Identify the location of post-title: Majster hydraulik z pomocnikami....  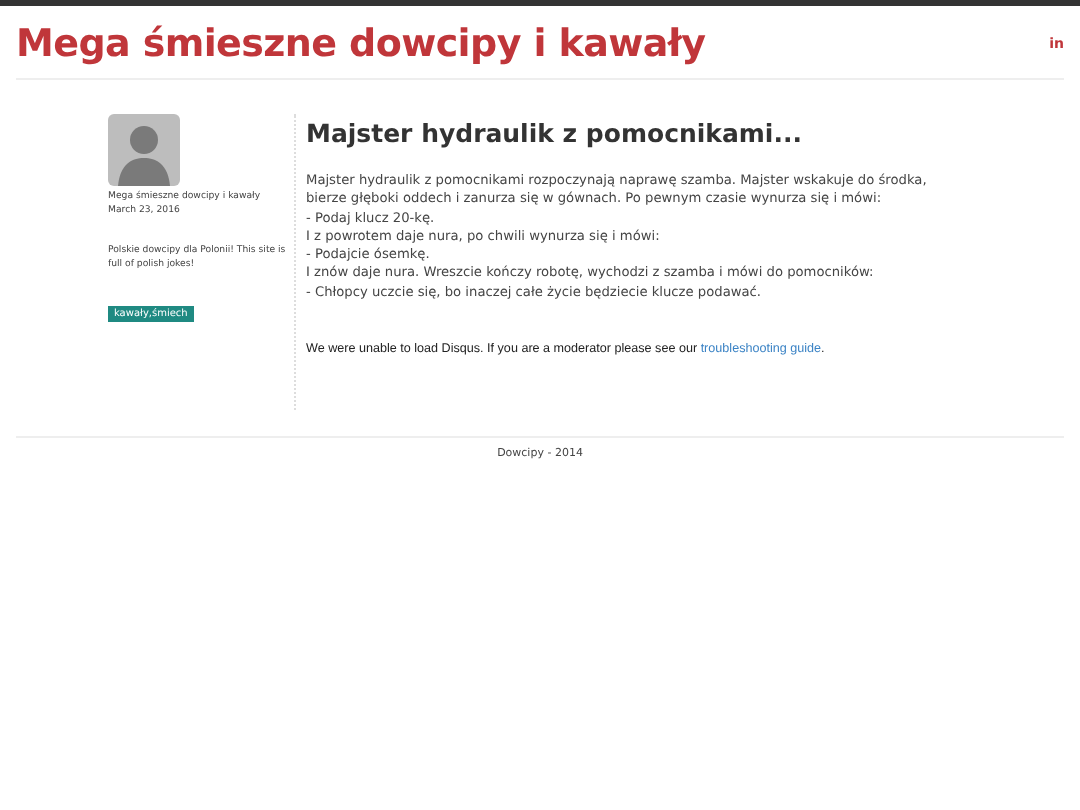
(555, 133).